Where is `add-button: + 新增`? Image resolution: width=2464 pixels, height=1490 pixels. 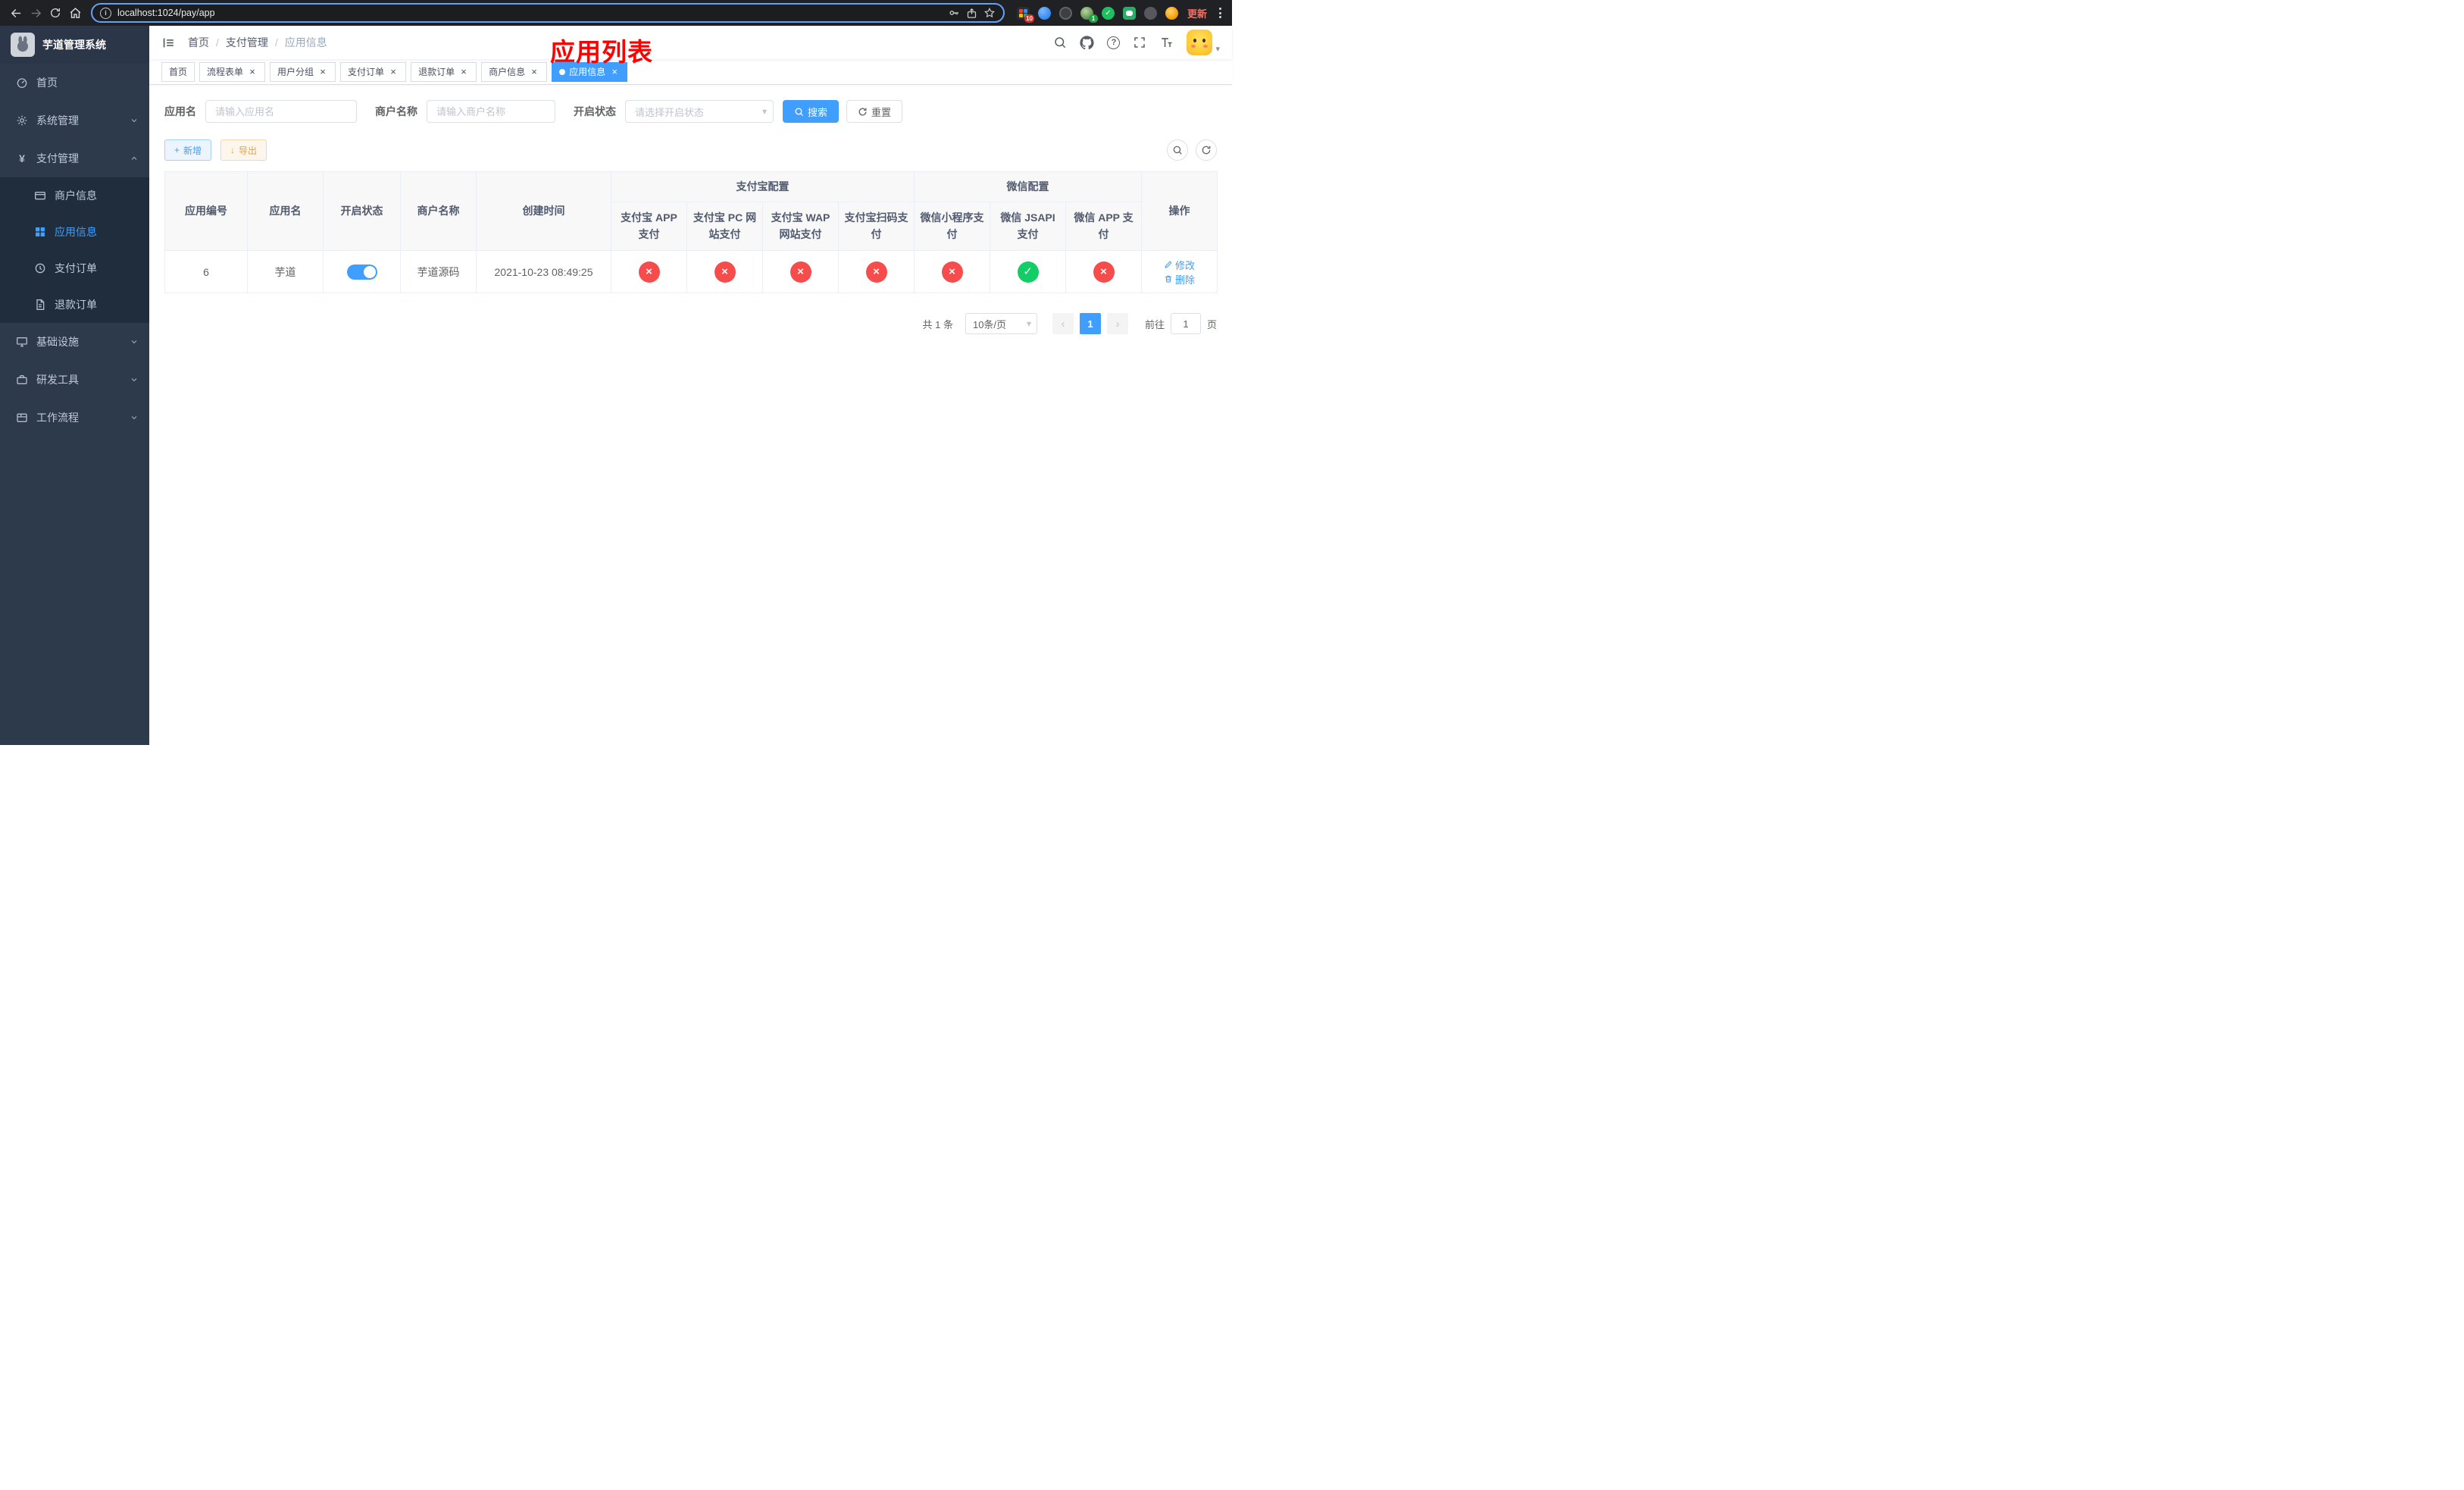 add-button: + 新增 is located at coordinates (188, 150).